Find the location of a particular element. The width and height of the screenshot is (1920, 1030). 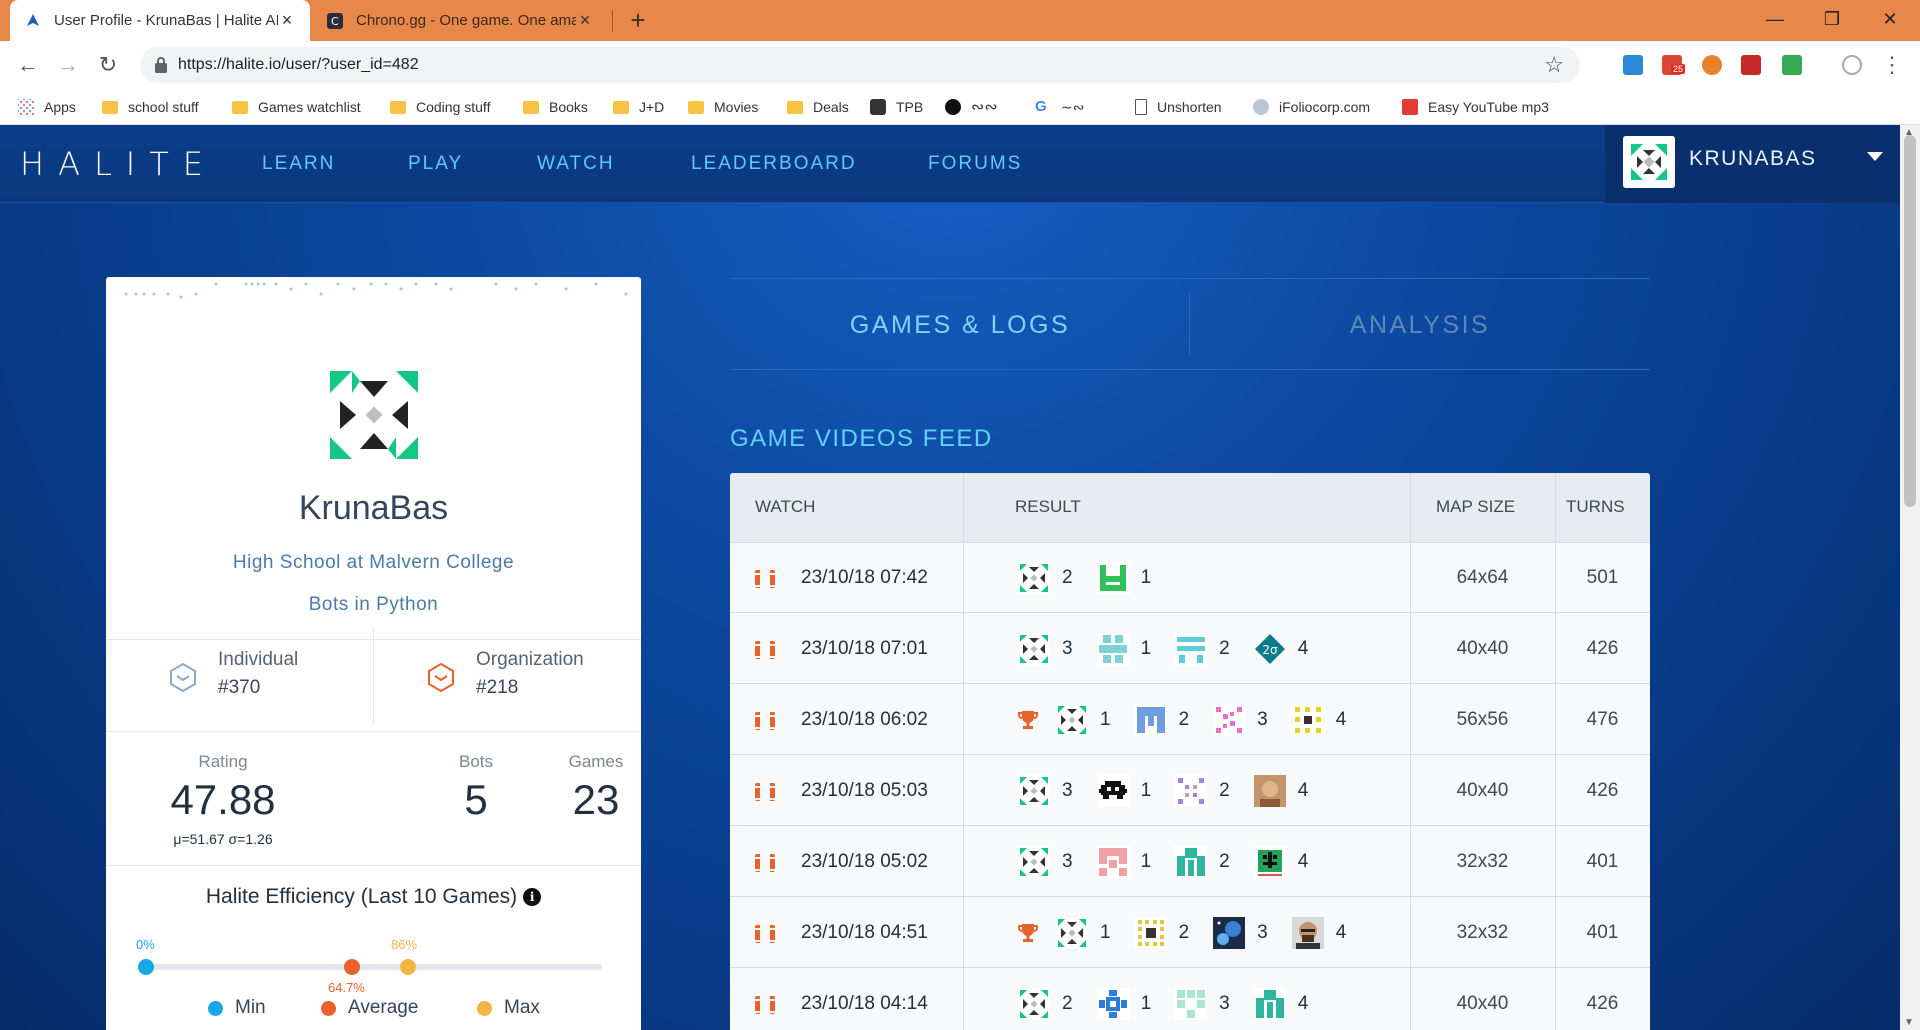

bookmark-folder: school stuff is located at coordinates (150, 107).